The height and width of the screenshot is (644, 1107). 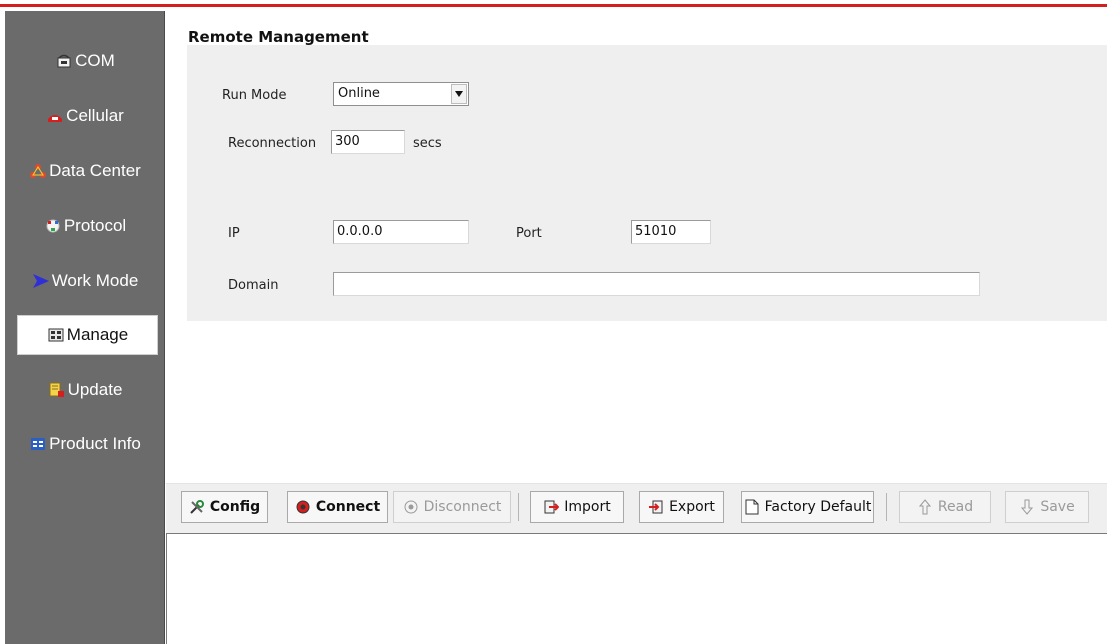 I want to click on sidebar-item-cellular: Cellular, so click(x=85, y=116).